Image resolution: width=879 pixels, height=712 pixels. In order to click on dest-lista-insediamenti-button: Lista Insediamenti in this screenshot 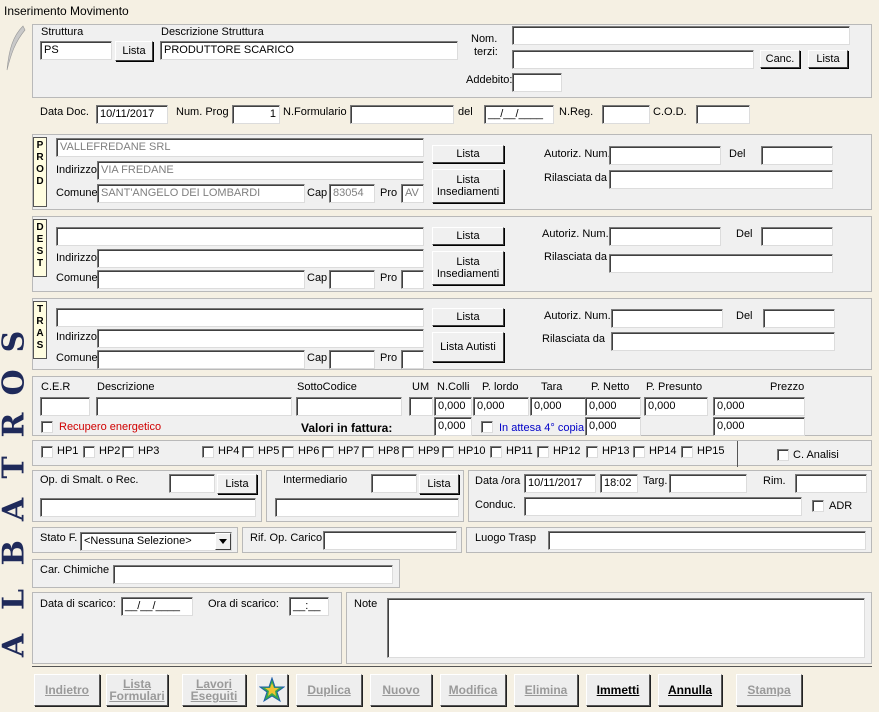, I will do `click(468, 268)`.